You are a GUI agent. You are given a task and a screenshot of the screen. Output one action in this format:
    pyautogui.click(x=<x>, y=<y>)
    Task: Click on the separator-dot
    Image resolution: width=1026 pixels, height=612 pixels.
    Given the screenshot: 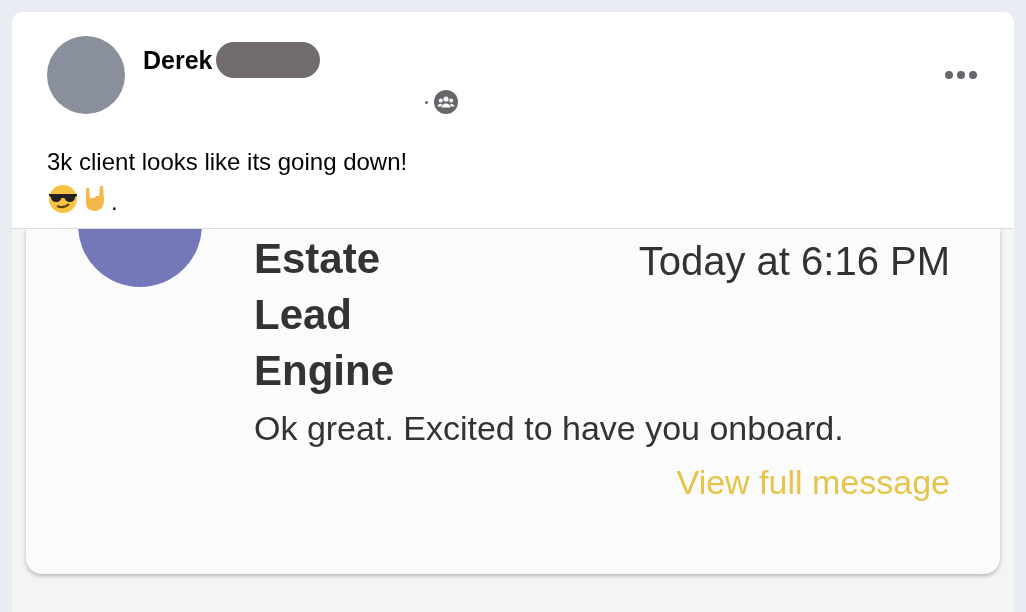 What is the action you would take?
    pyautogui.click(x=426, y=102)
    